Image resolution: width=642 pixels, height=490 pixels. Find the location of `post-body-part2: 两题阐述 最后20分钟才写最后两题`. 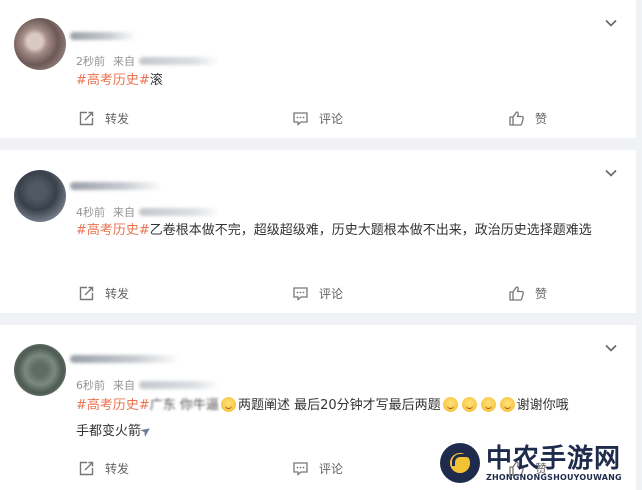

post-body-part2: 两题阐述 最后20分钟才写最后两题 is located at coordinates (339, 405).